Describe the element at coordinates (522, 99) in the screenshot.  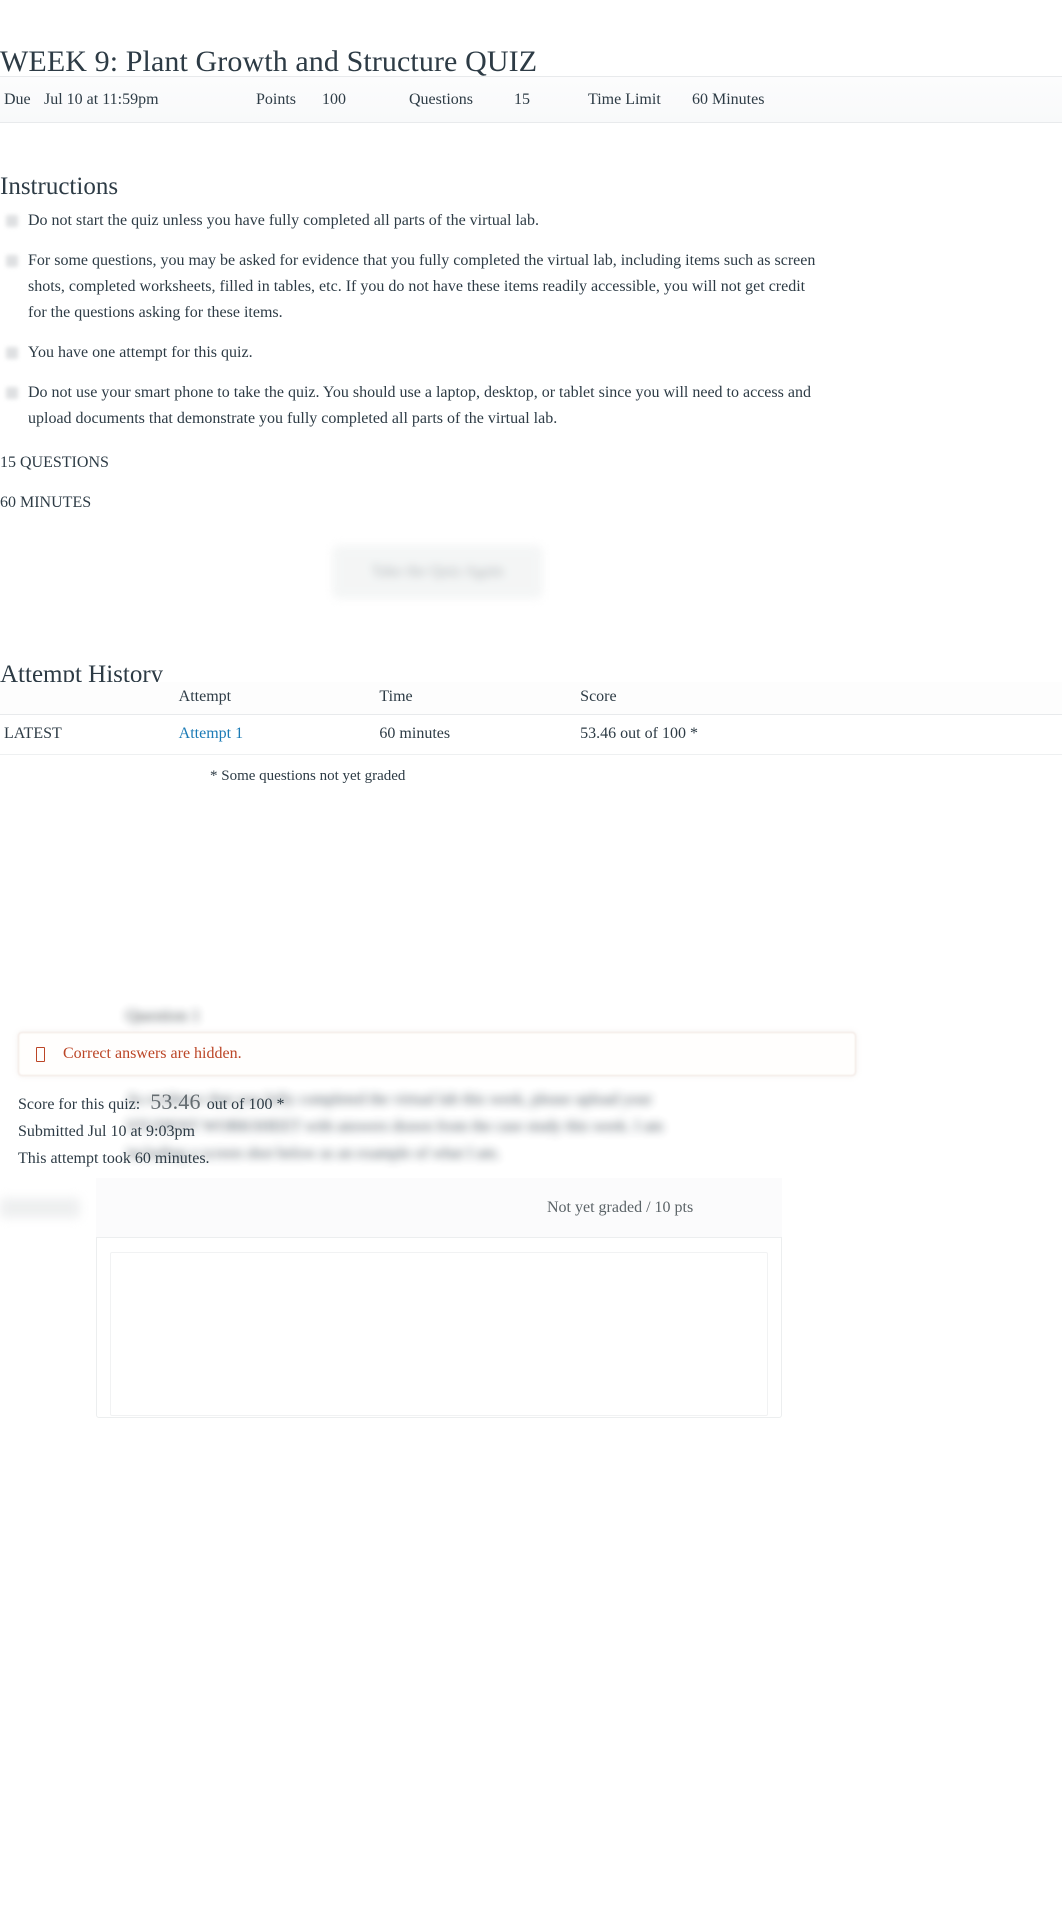
I see `questions-value: 15` at that location.